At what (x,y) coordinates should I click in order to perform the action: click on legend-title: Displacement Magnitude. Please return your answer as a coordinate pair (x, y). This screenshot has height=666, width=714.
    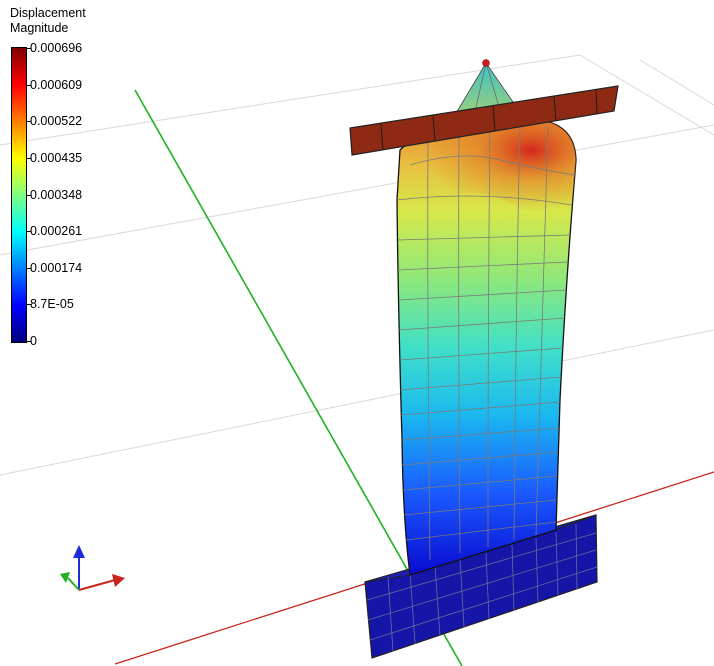
    Looking at the image, I should click on (48, 20).